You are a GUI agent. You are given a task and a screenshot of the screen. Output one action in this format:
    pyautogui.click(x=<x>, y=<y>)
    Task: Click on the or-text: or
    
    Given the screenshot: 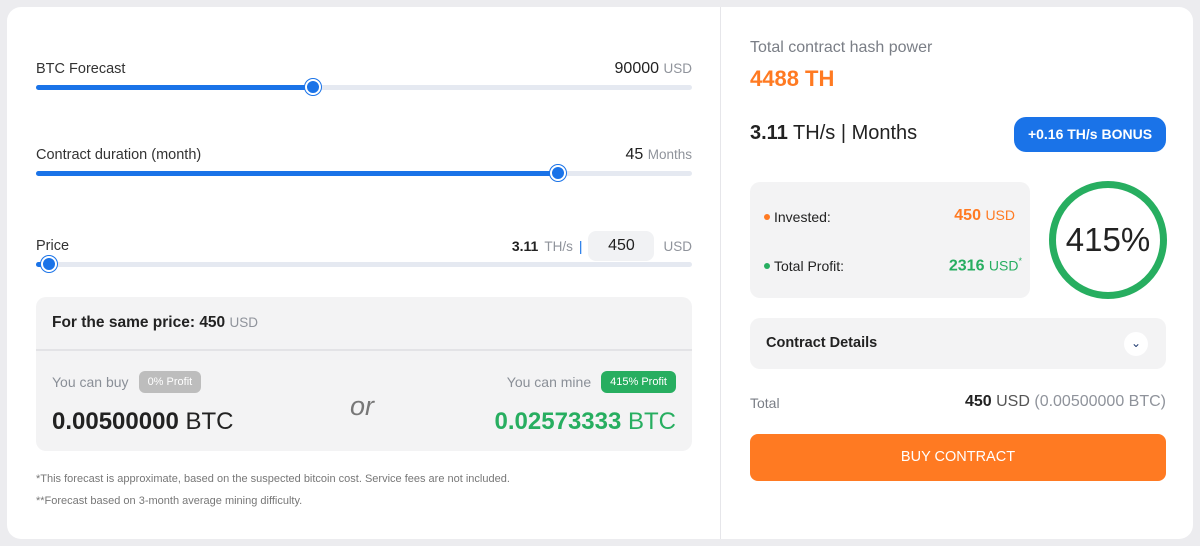 What is the action you would take?
    pyautogui.click(x=362, y=406)
    